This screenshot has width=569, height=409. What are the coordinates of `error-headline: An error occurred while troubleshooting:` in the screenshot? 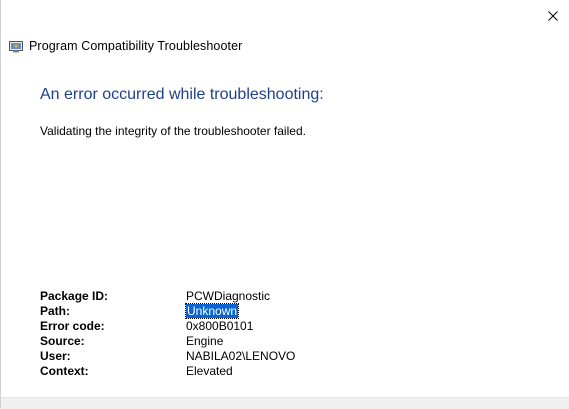 It's located at (182, 94).